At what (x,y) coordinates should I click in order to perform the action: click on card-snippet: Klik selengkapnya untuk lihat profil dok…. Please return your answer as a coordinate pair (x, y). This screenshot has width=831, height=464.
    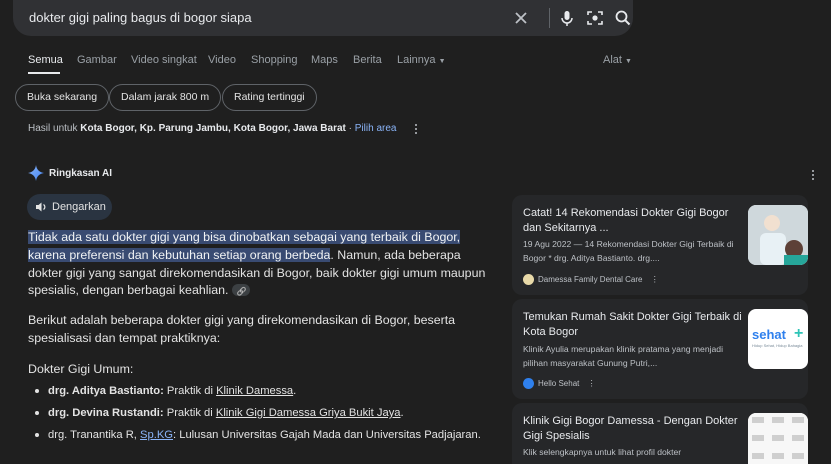
    Looking at the image, I should click on (602, 452).